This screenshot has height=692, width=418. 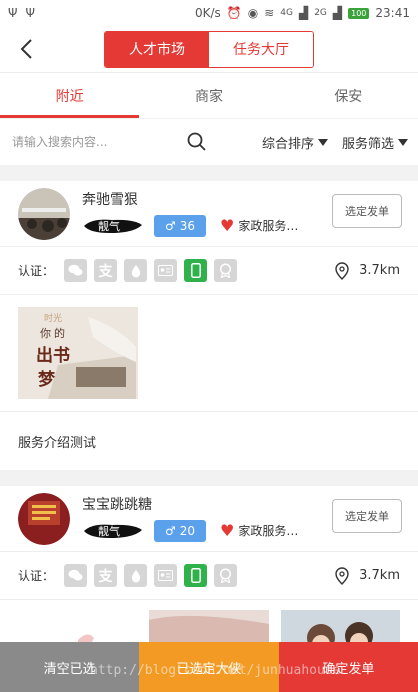 I want to click on gender-age-badge: ♂ 36, so click(x=180, y=225).